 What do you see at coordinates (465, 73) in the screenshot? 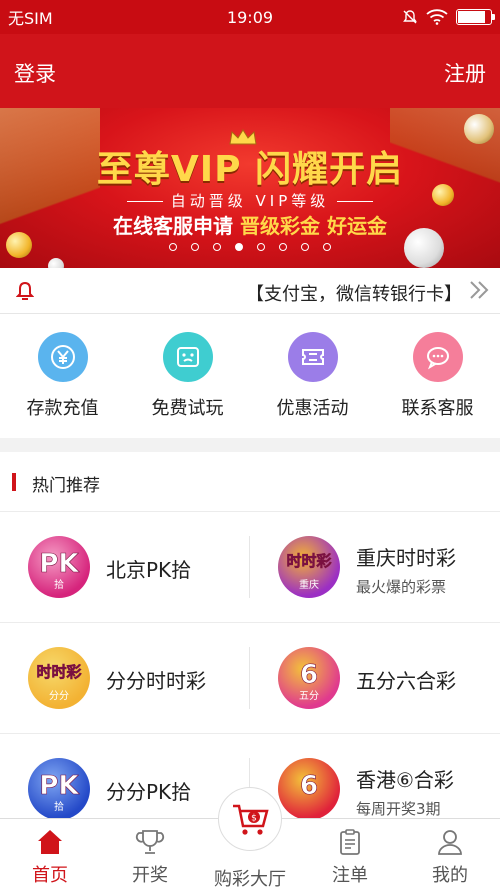
I see `register-button: 注册` at bounding box center [465, 73].